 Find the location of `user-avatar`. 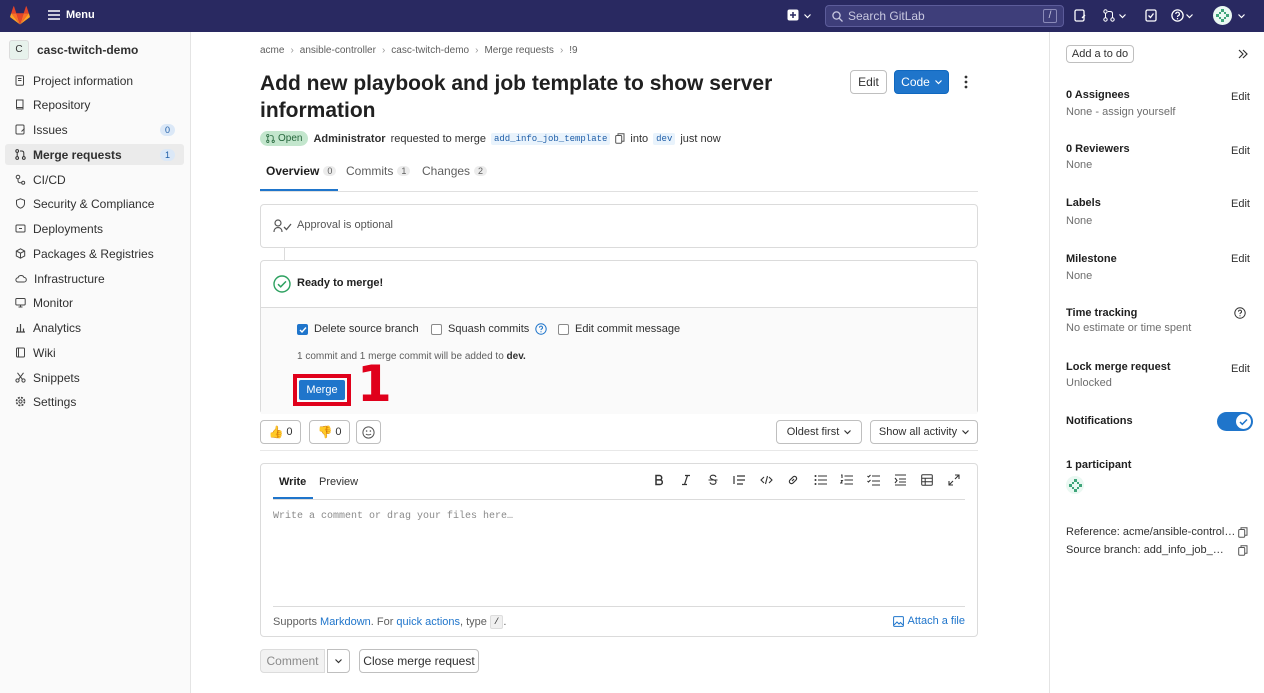

user-avatar is located at coordinates (1222, 15).